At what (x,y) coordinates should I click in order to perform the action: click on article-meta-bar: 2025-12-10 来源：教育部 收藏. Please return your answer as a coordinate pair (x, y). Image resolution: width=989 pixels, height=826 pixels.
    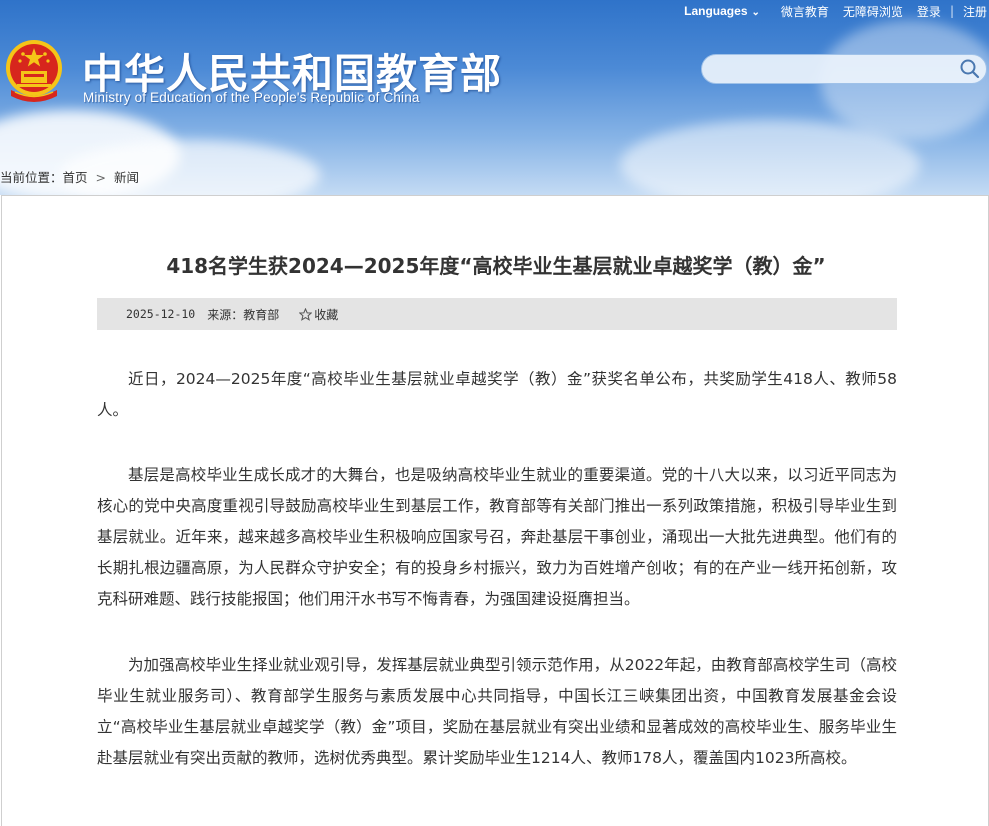
    Looking at the image, I should click on (497, 314).